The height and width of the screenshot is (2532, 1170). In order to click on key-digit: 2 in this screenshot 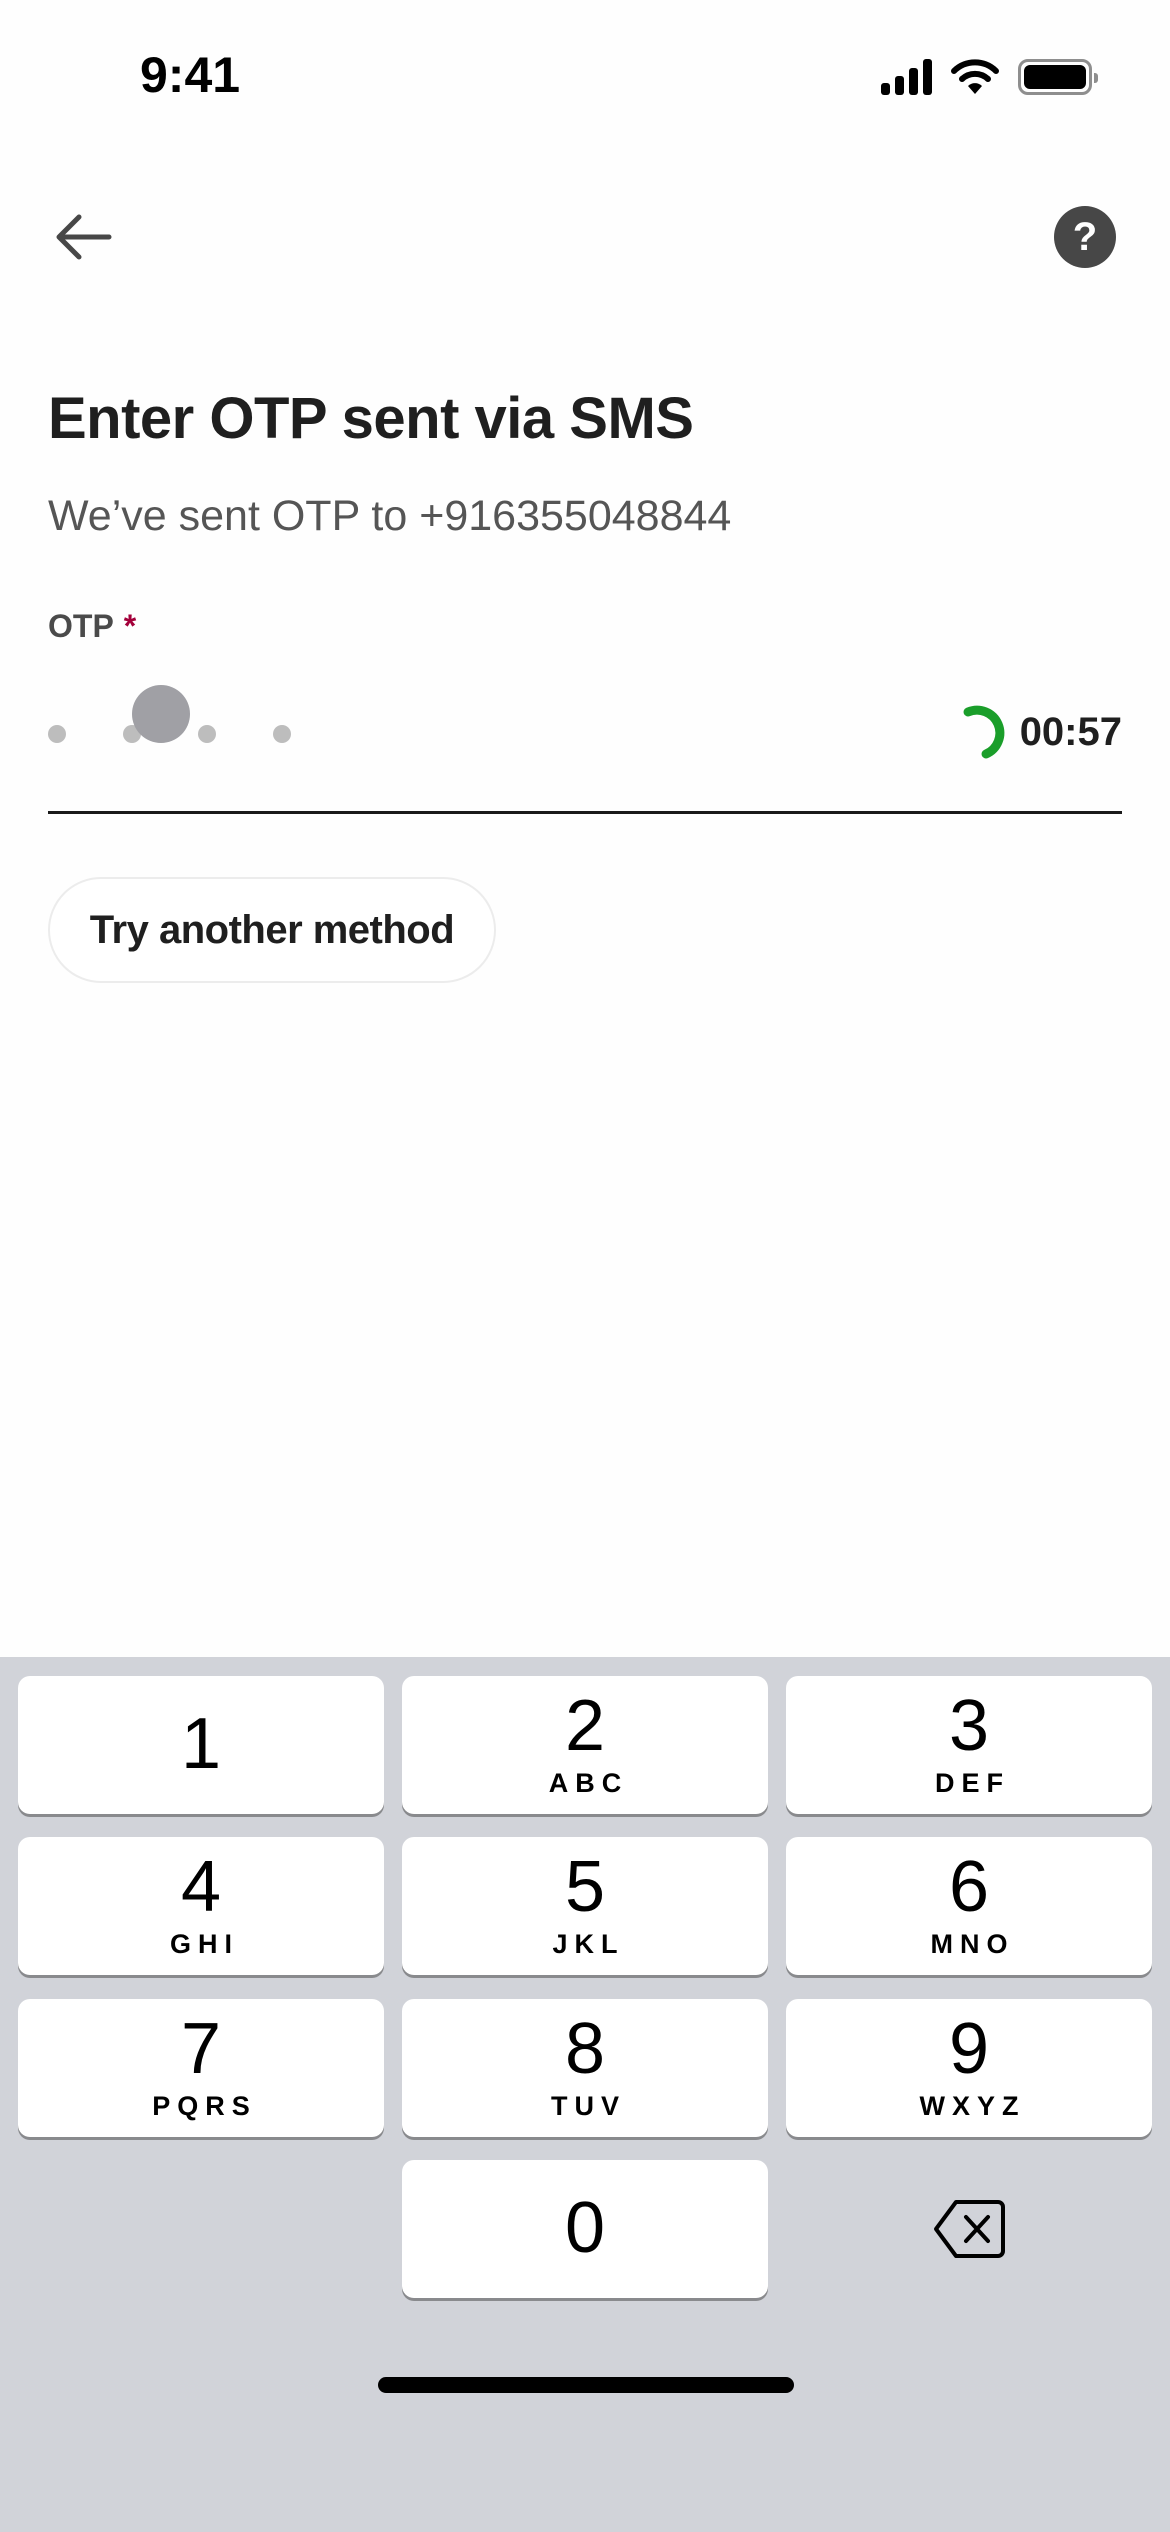, I will do `click(585, 1726)`.